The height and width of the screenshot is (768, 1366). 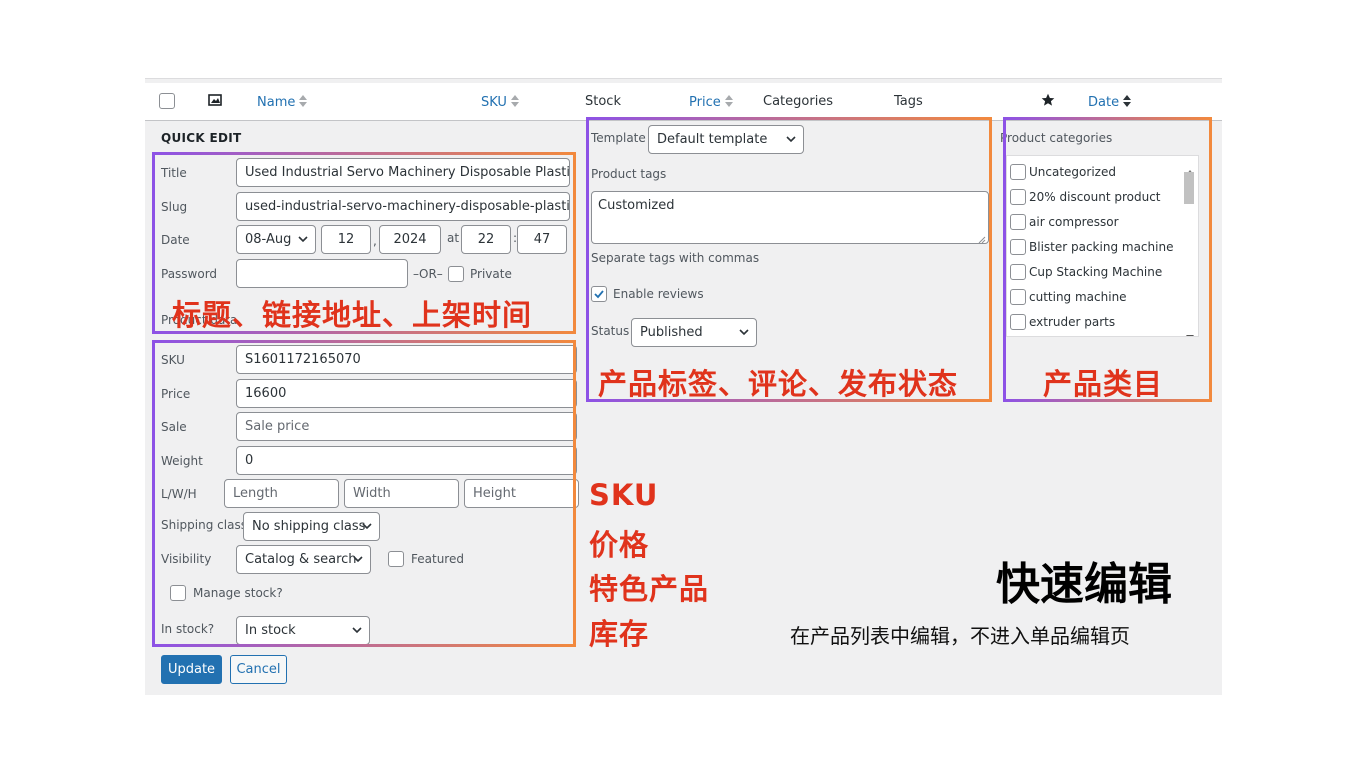 I want to click on status-value: Published, so click(x=671, y=332).